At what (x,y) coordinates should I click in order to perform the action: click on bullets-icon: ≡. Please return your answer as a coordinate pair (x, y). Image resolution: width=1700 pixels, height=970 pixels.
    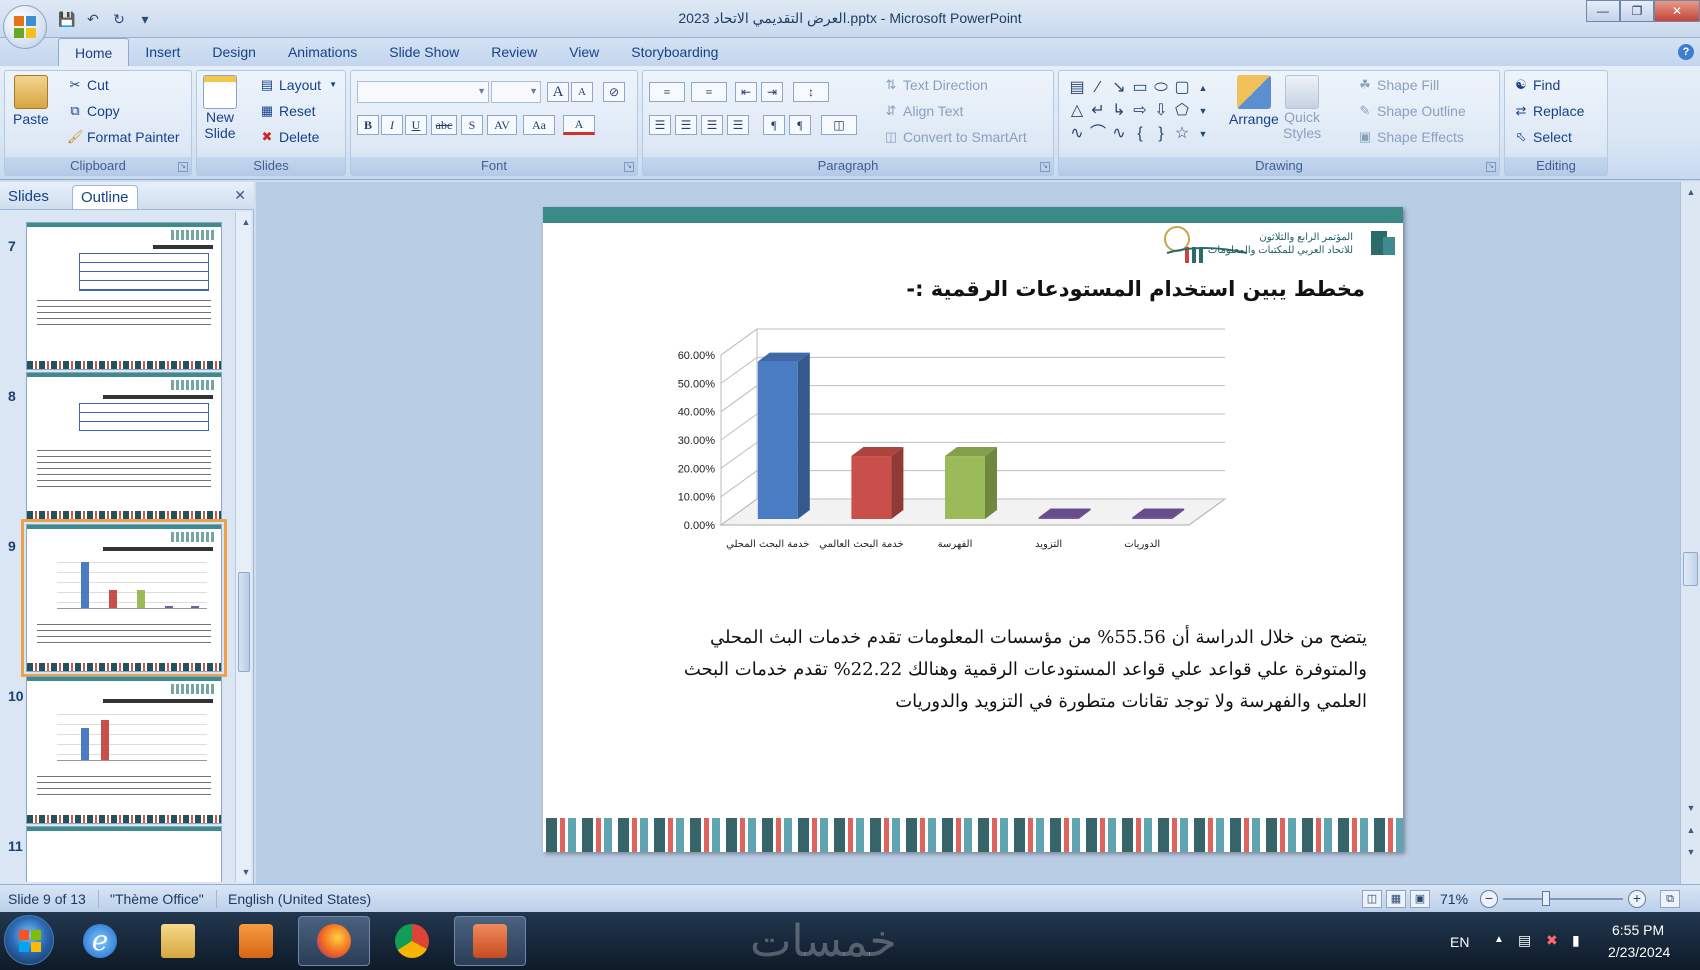
    Looking at the image, I should click on (667, 92).